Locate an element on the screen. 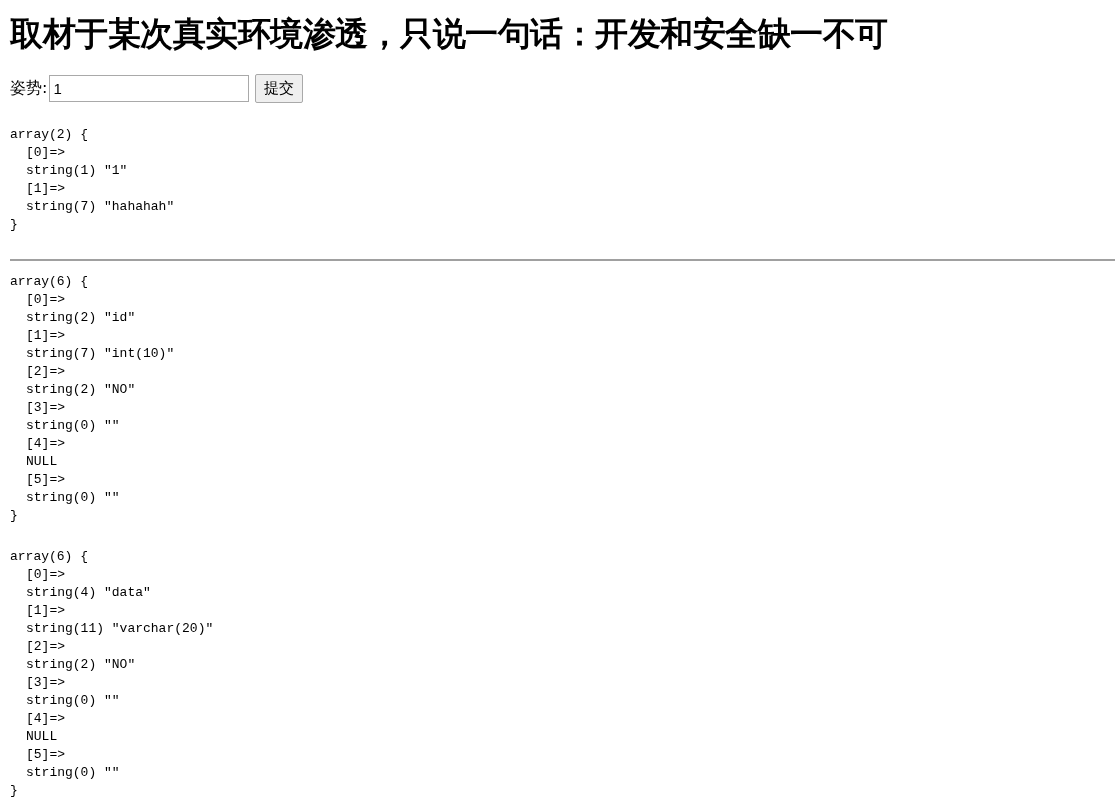 The width and height of the screenshot is (1115, 810). dump-line: string(4) "data" is located at coordinates (88, 592).